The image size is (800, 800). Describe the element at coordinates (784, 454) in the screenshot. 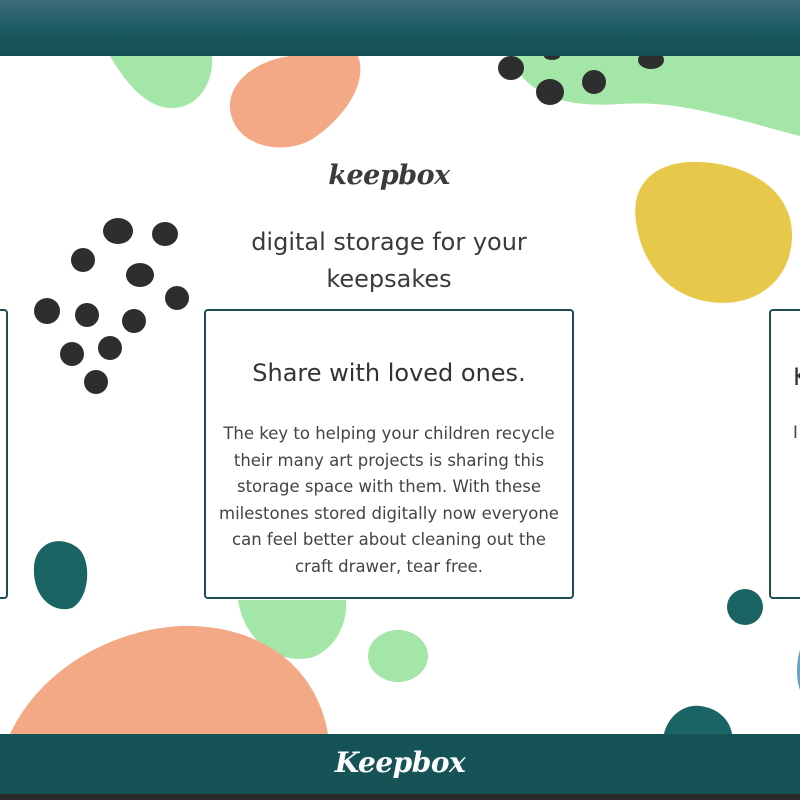

I see `carousel-card-next: K I` at that location.